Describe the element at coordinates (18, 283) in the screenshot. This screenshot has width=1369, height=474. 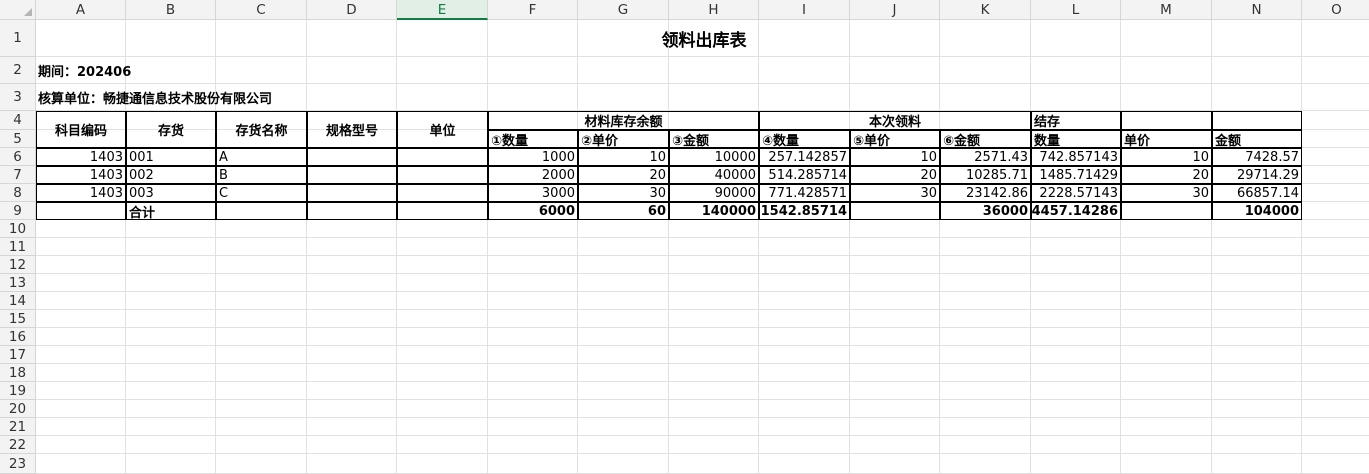
I see `row-header-13: 13` at that location.